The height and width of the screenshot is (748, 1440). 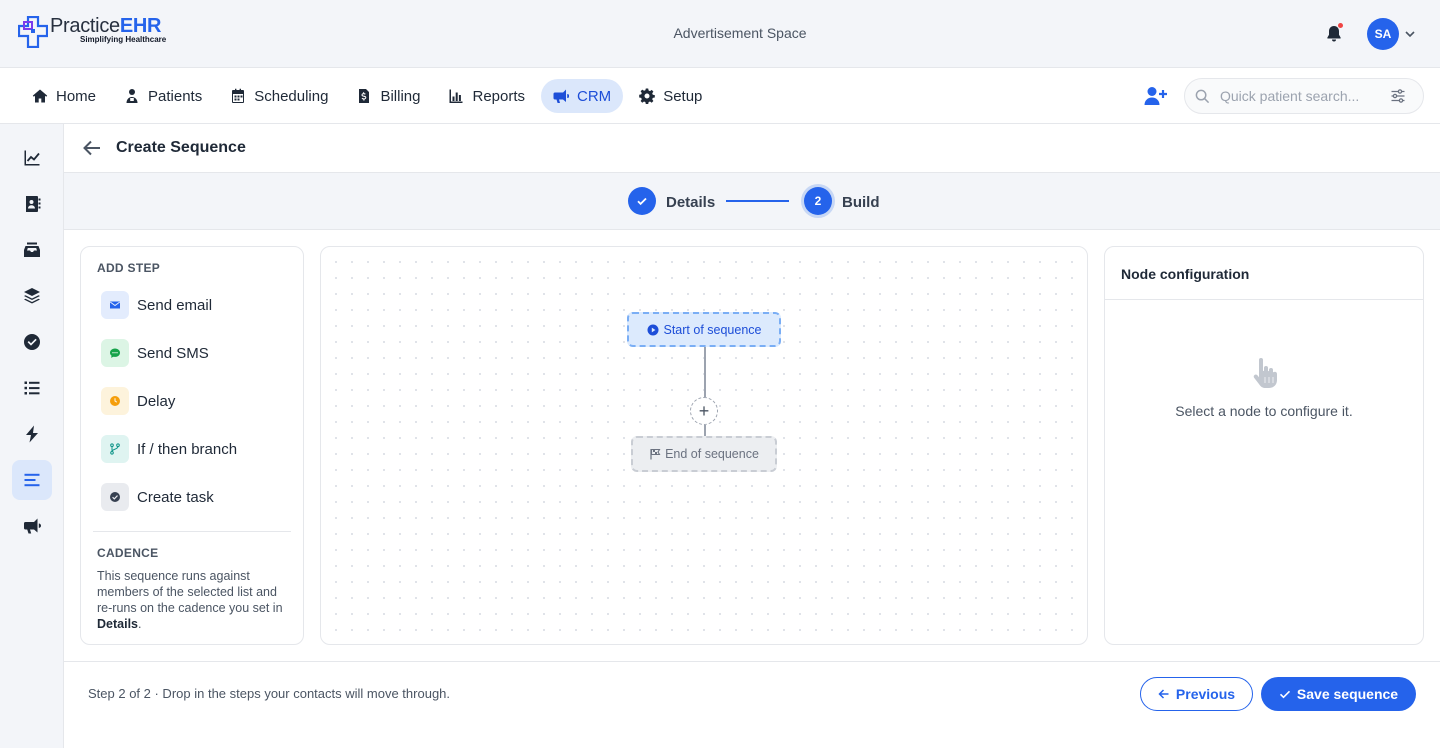 I want to click on add-patient-icon, so click(x=1156, y=96).